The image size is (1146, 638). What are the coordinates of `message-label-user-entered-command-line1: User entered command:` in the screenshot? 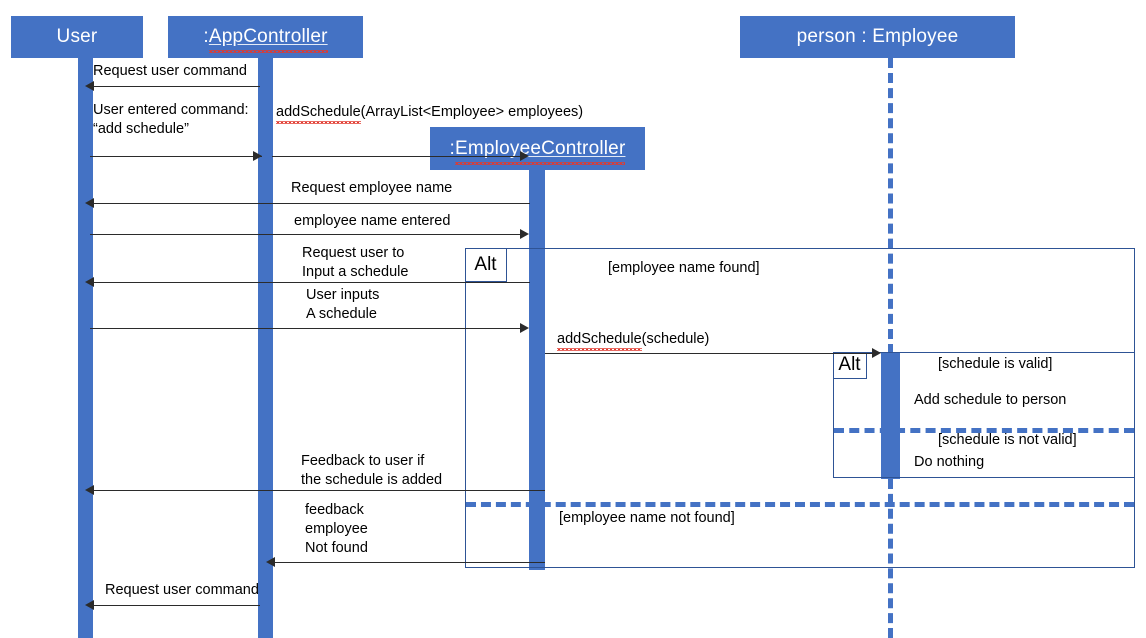 It's located at (171, 110).